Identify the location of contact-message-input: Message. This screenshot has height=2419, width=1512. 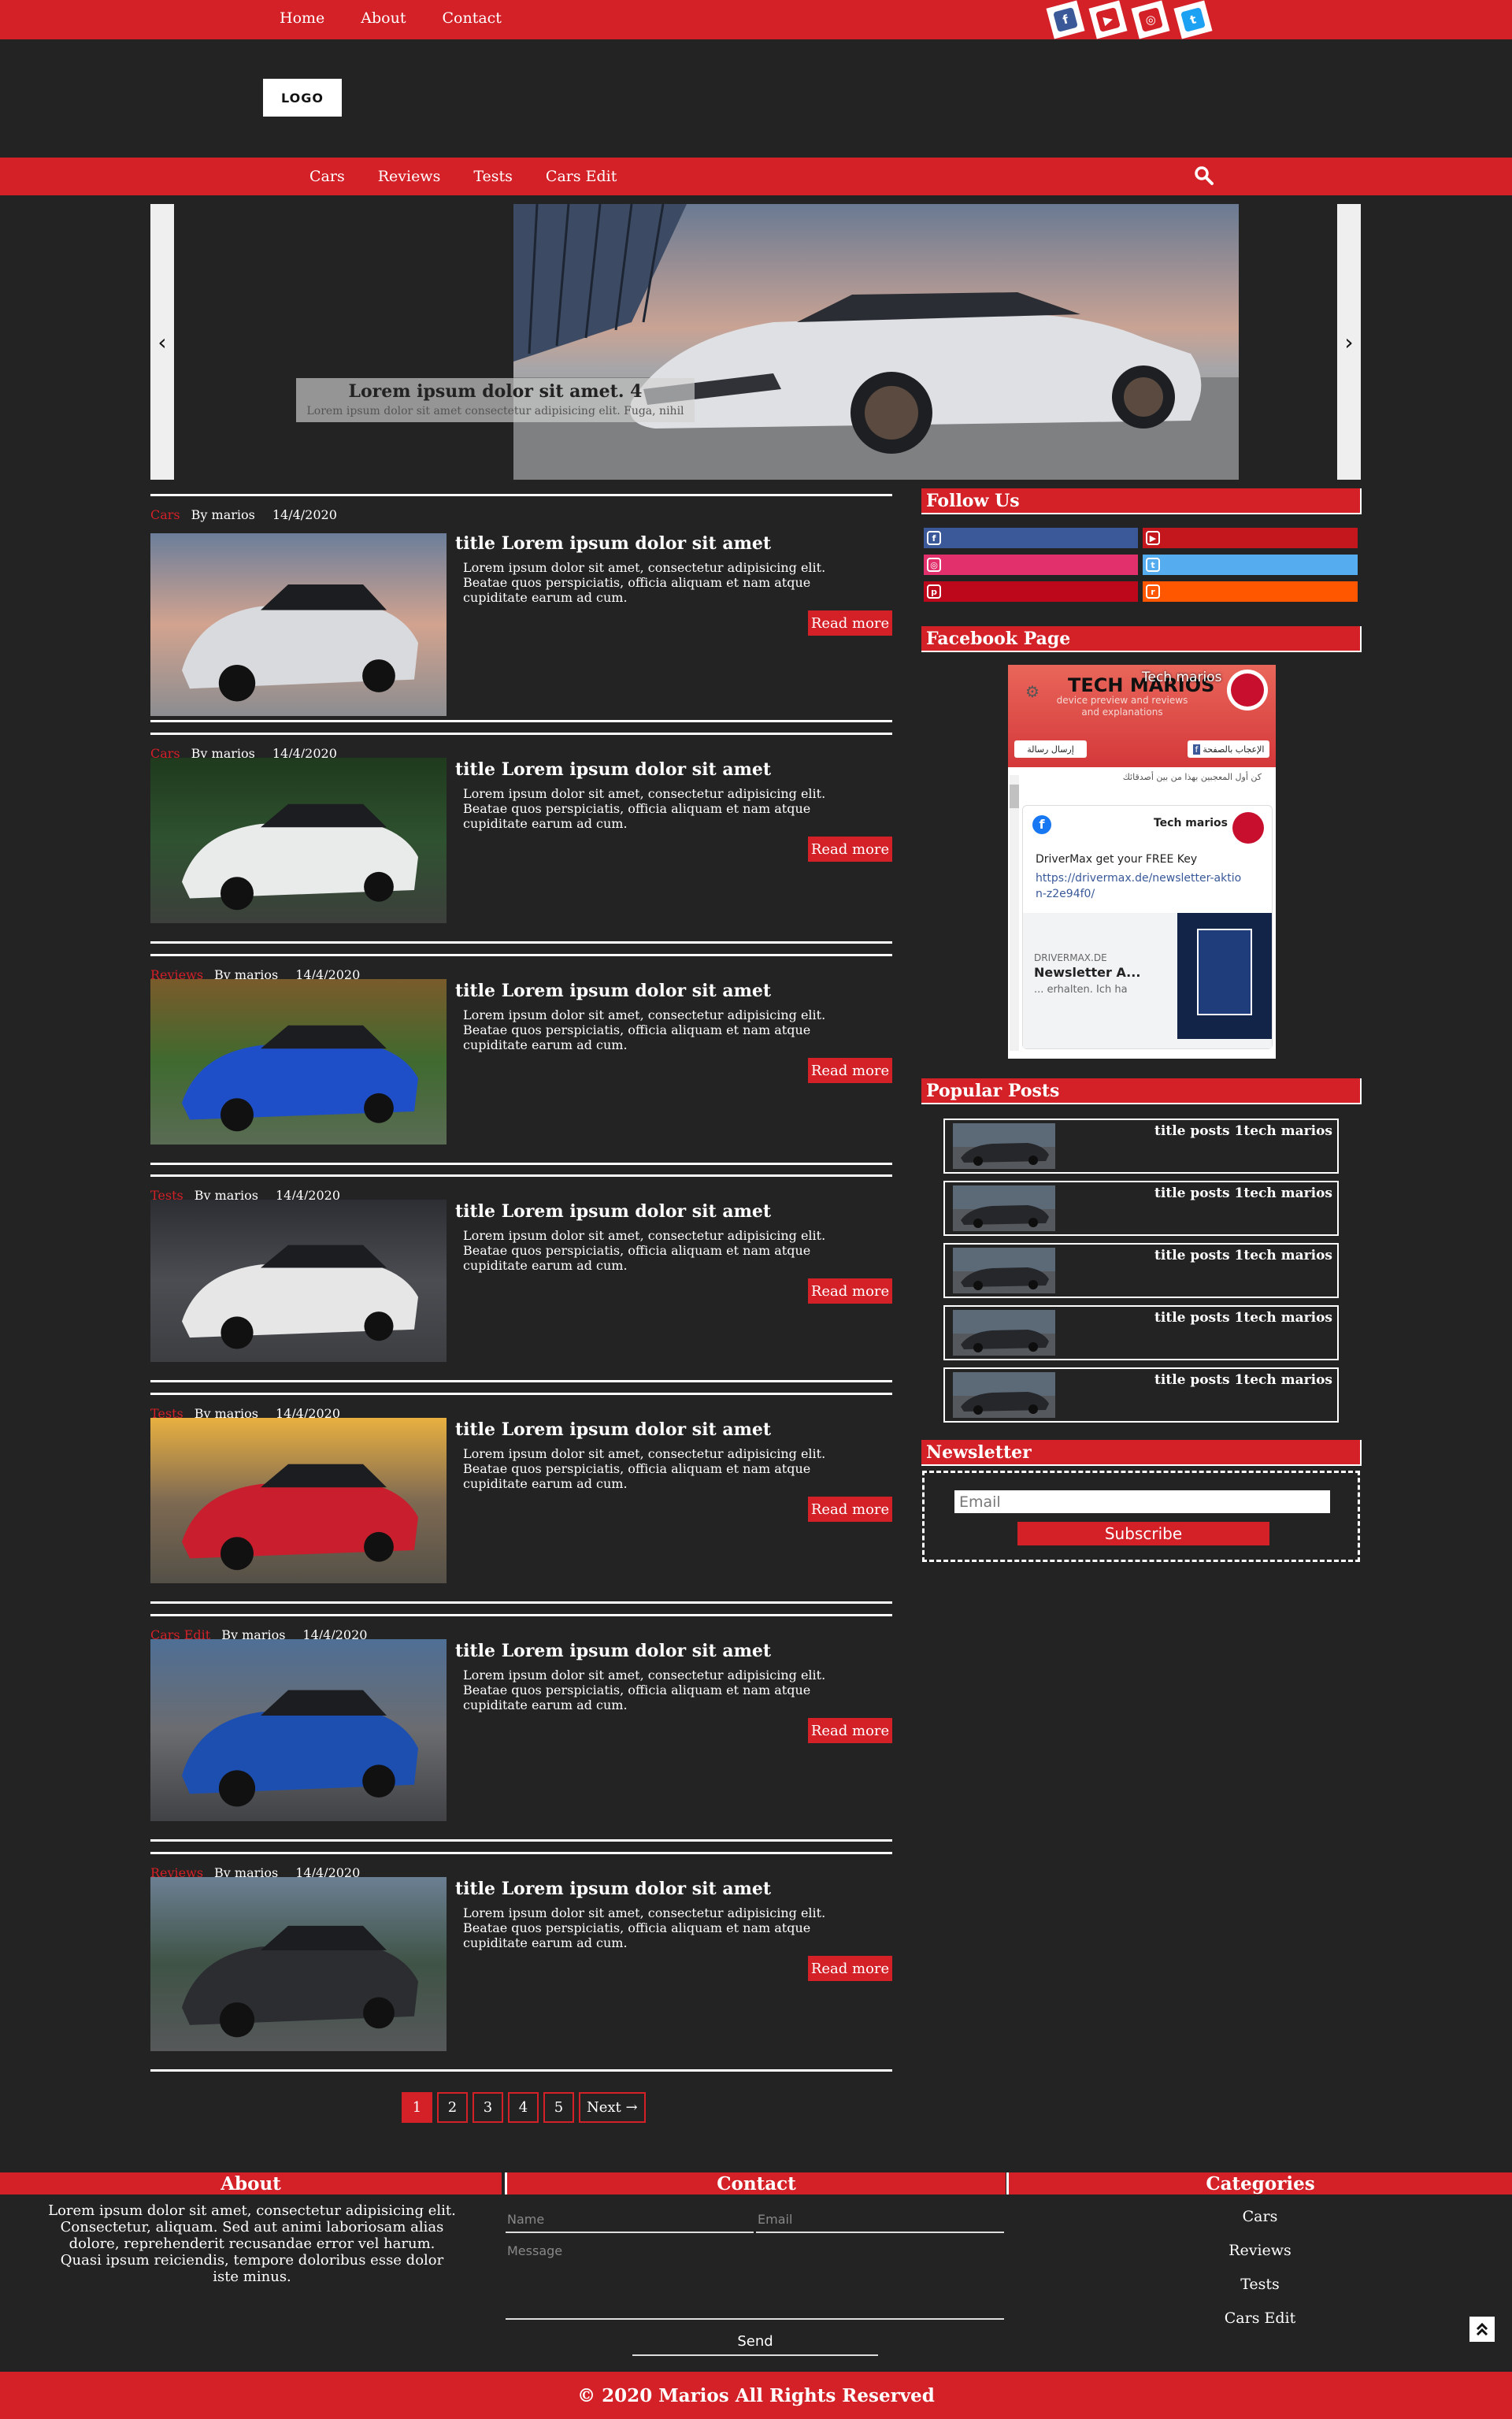
(534, 2250).